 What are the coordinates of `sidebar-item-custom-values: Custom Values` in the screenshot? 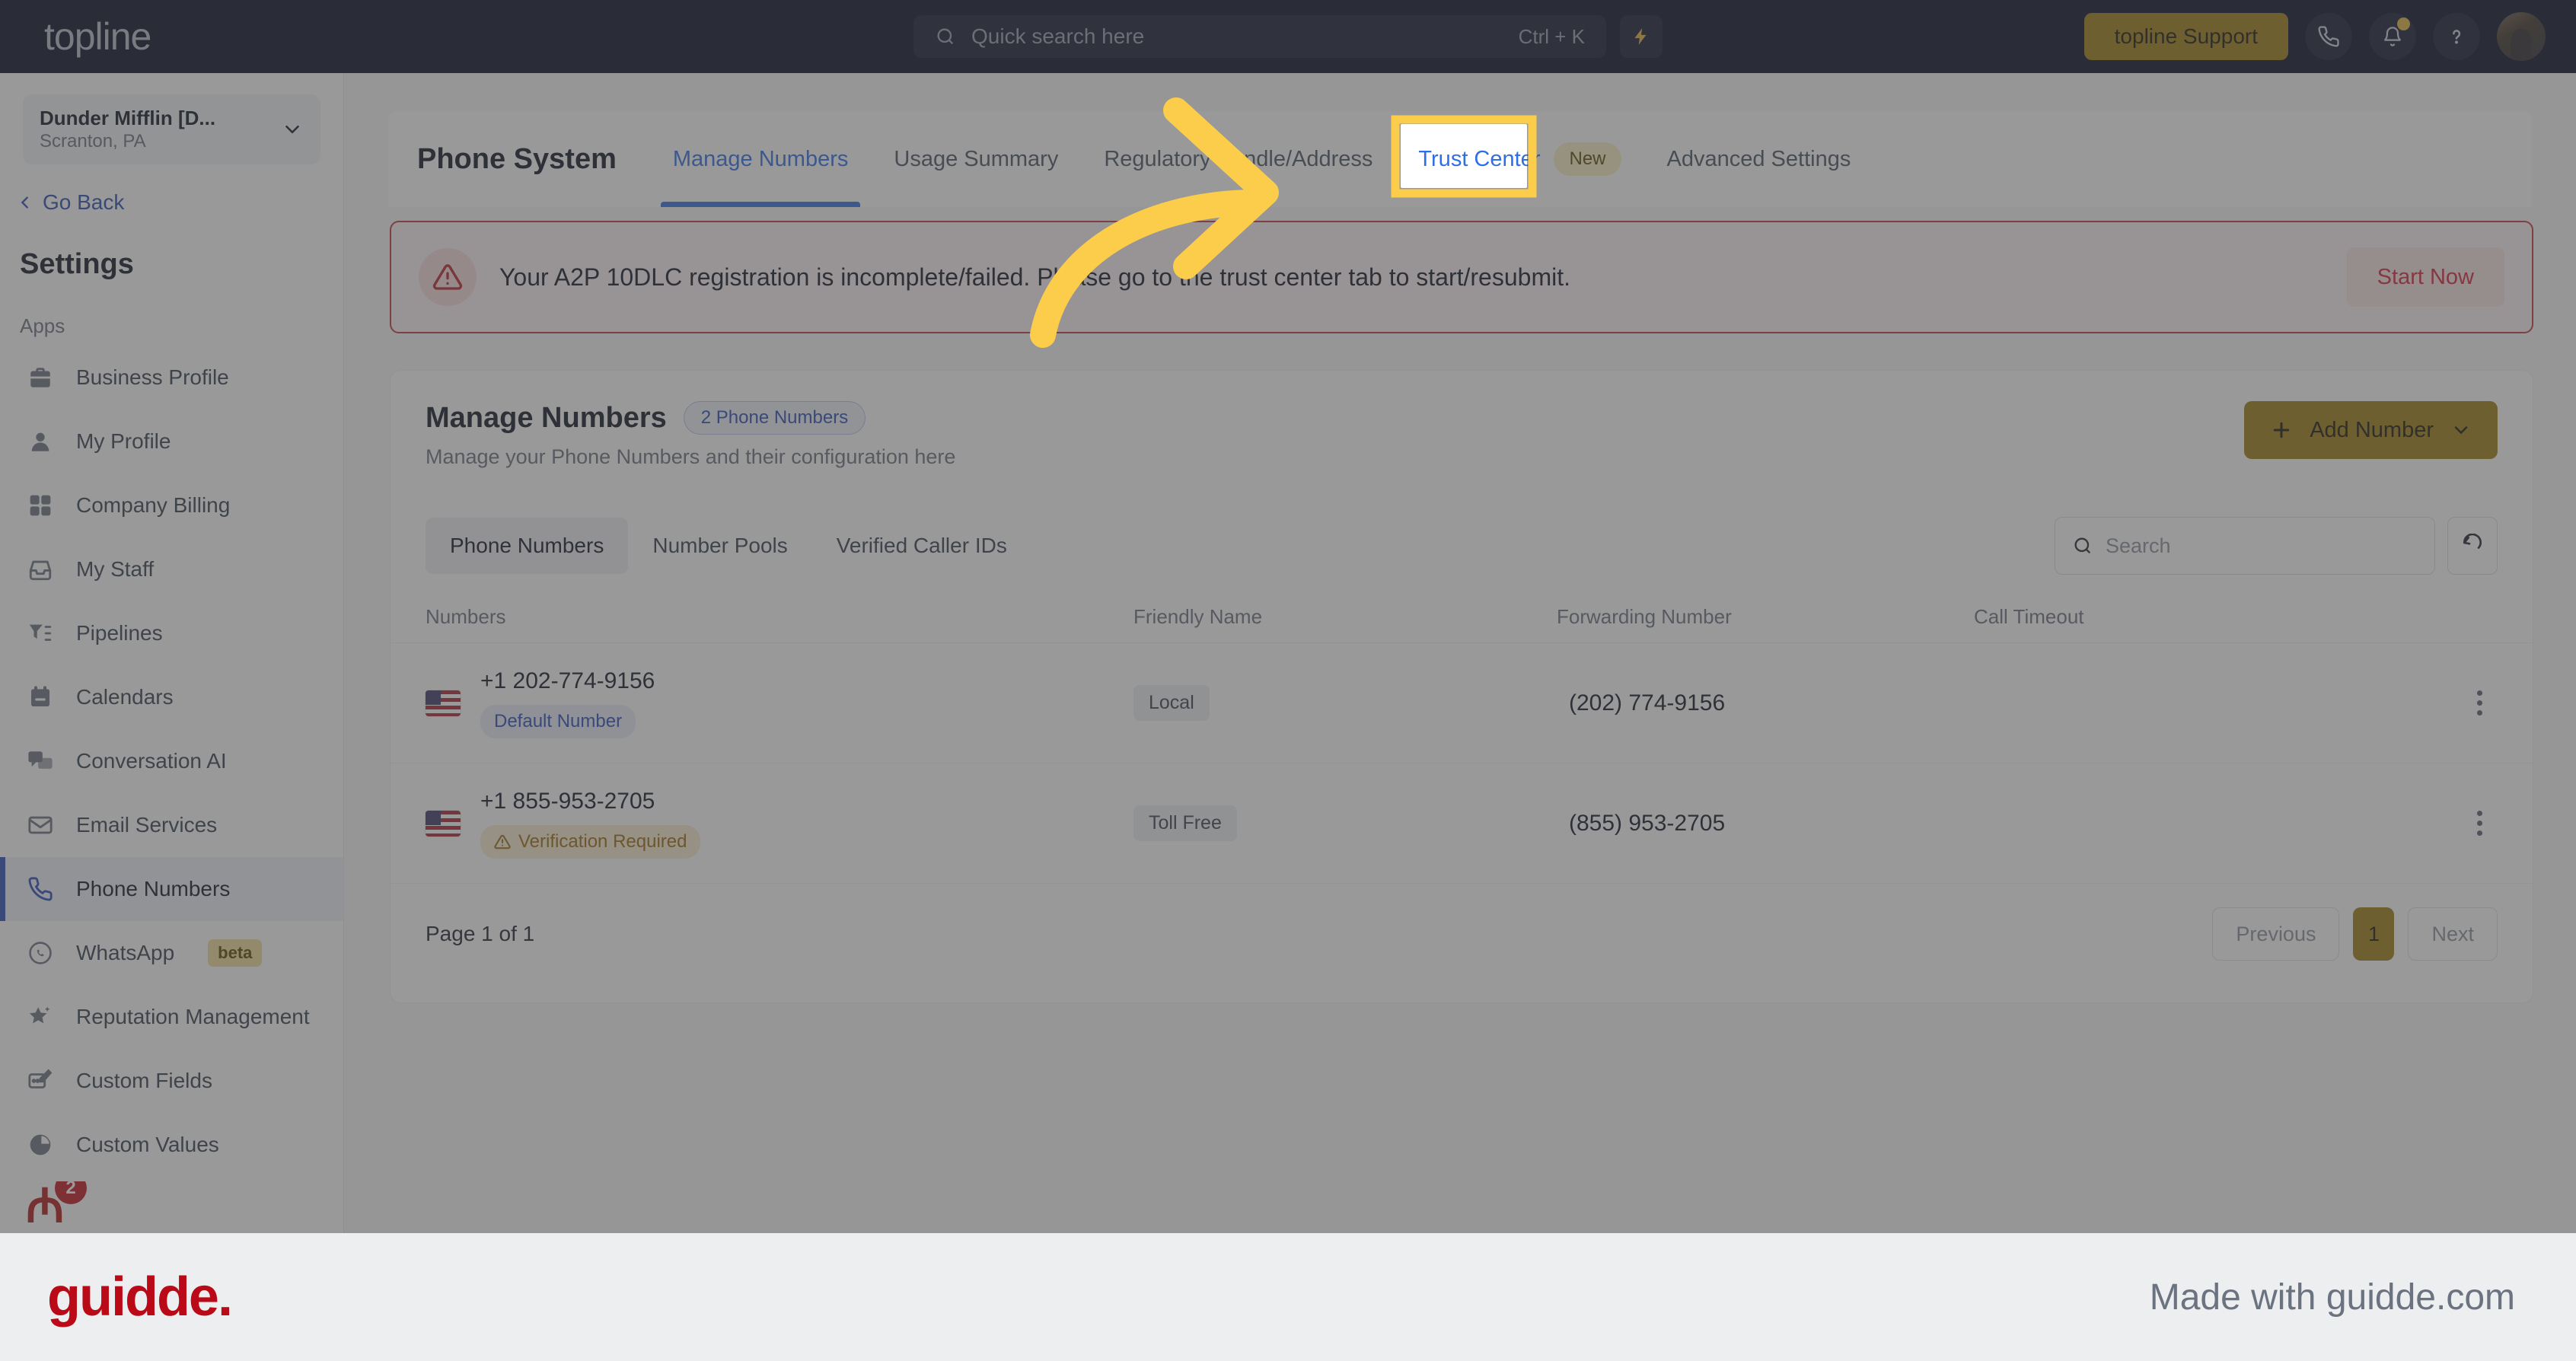 It's located at (172, 1145).